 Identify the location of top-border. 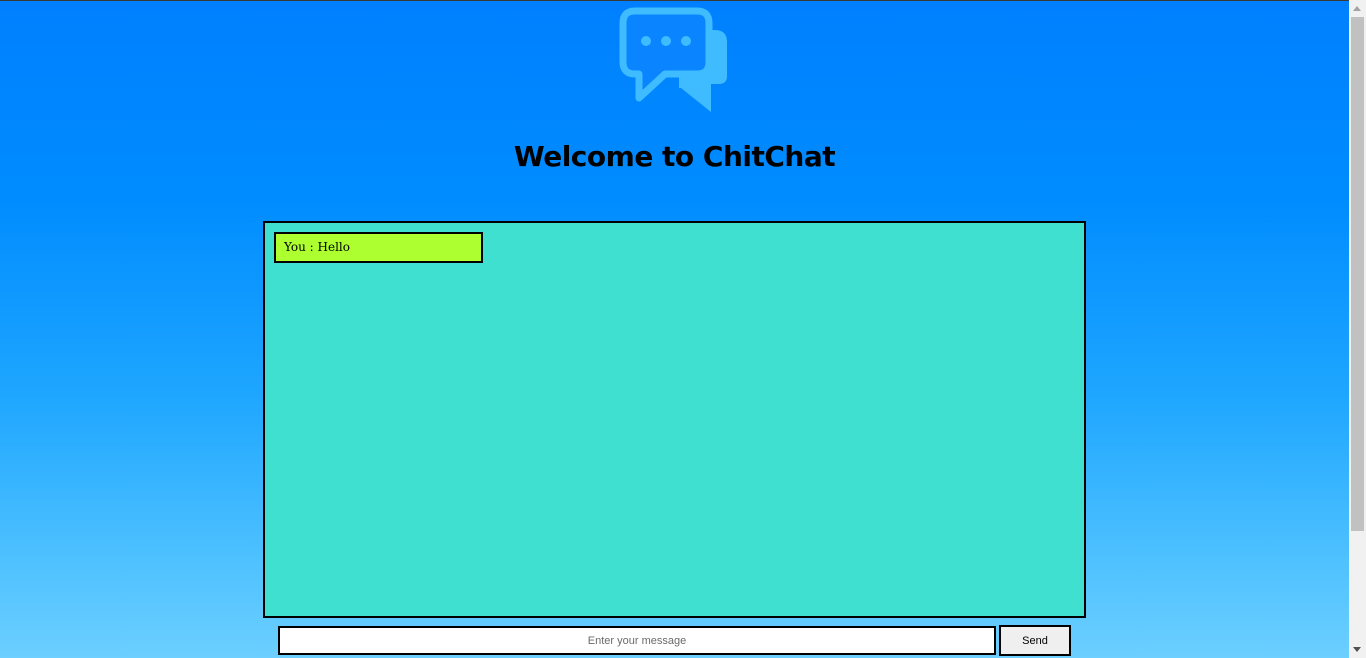
(674, 0).